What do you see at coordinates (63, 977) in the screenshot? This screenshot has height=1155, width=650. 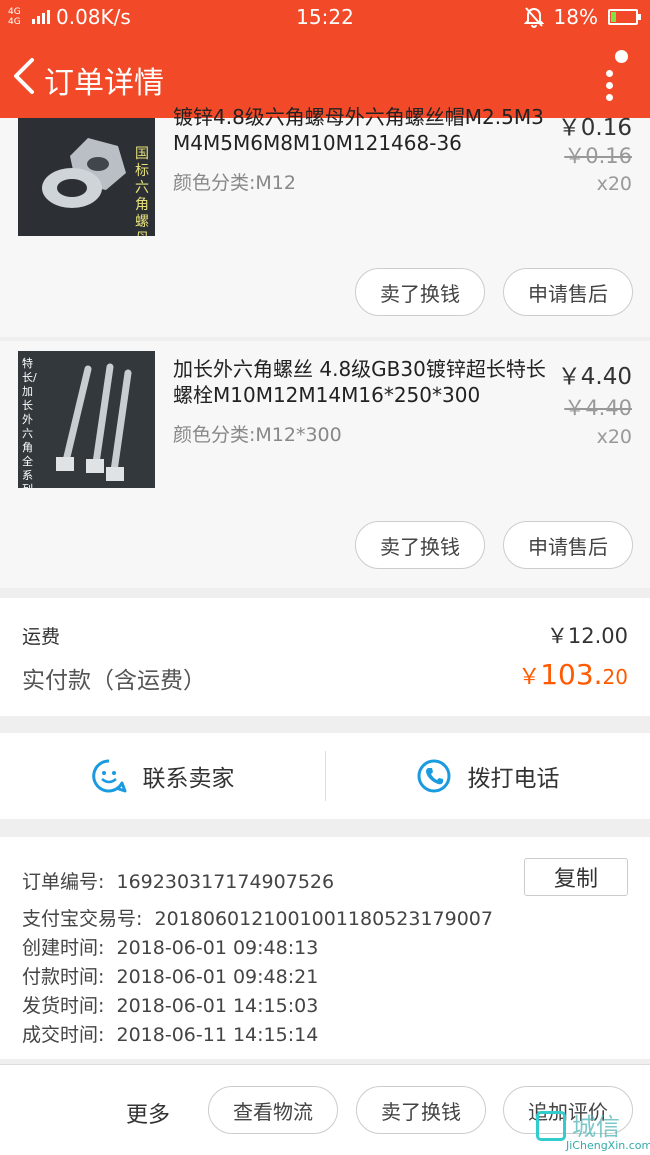 I see `paid-time-key: 付款时间:` at bounding box center [63, 977].